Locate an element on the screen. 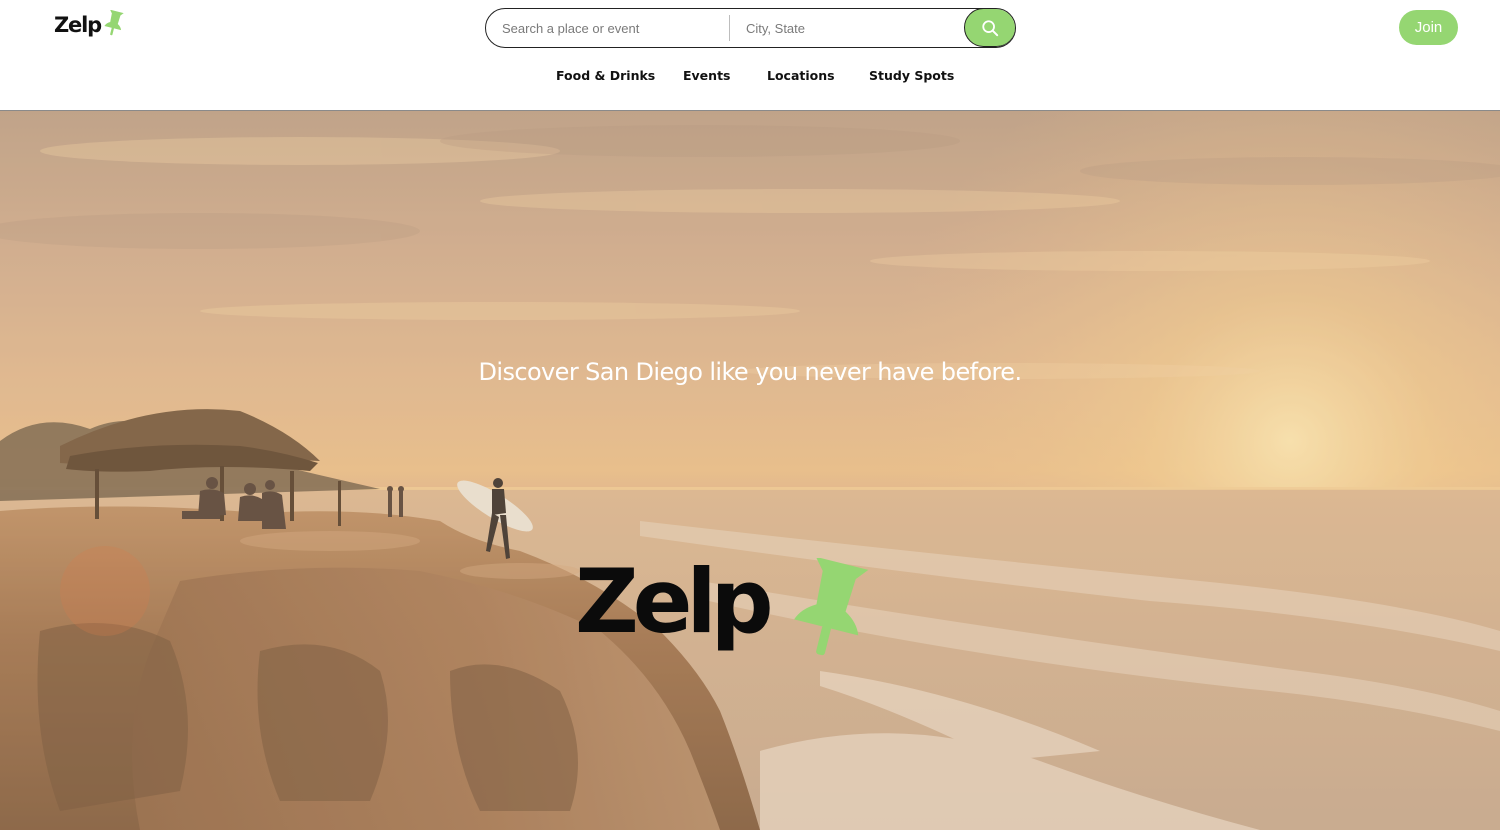  nav-item-study-spots: Study Spots is located at coordinates (911, 75).